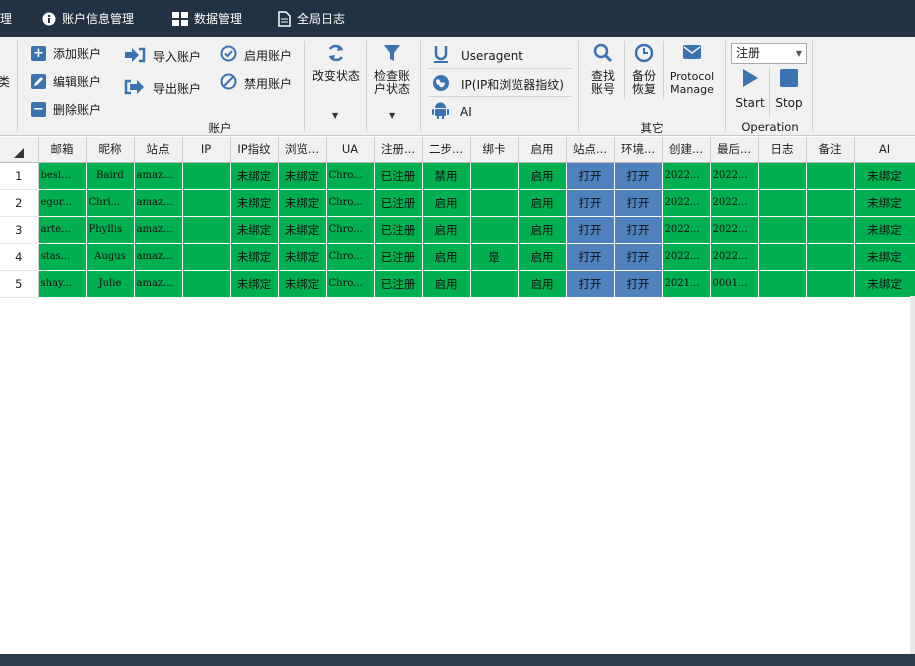 The height and width of the screenshot is (666, 915). Describe the element at coordinates (350, 150) in the screenshot. I see `column-header: UA` at that location.